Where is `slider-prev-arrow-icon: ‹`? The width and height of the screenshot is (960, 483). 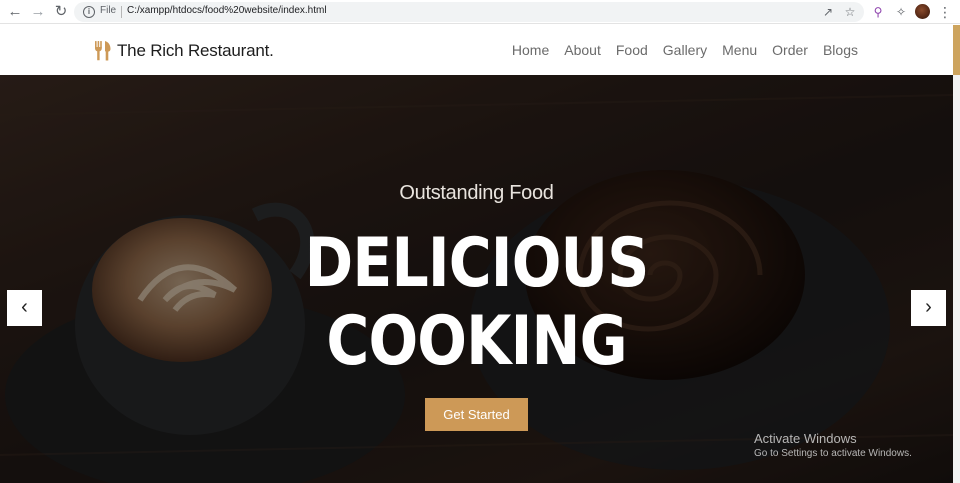 slider-prev-arrow-icon: ‹ is located at coordinates (24, 308).